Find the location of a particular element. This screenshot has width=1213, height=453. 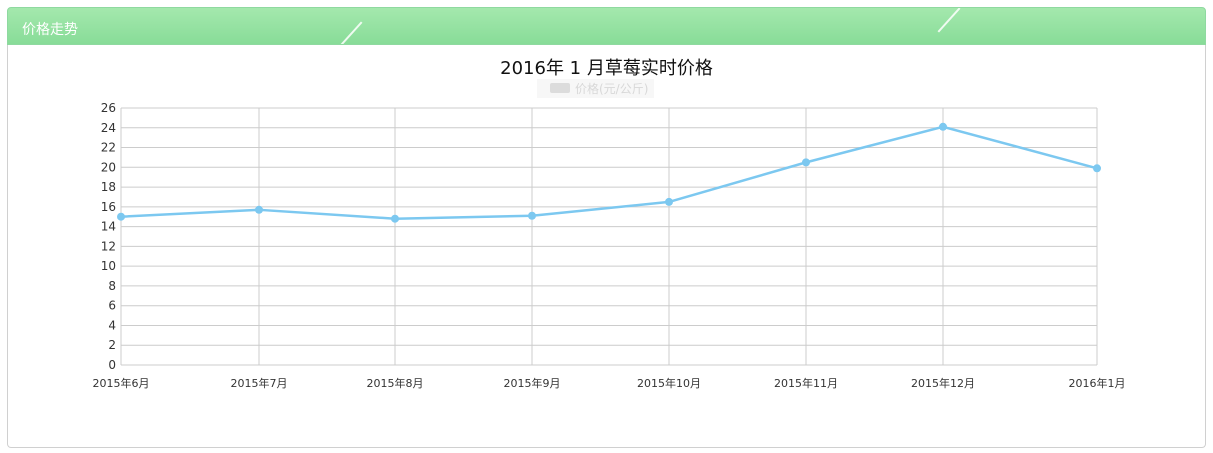

y-tick-label: 2 is located at coordinates (112, 345).